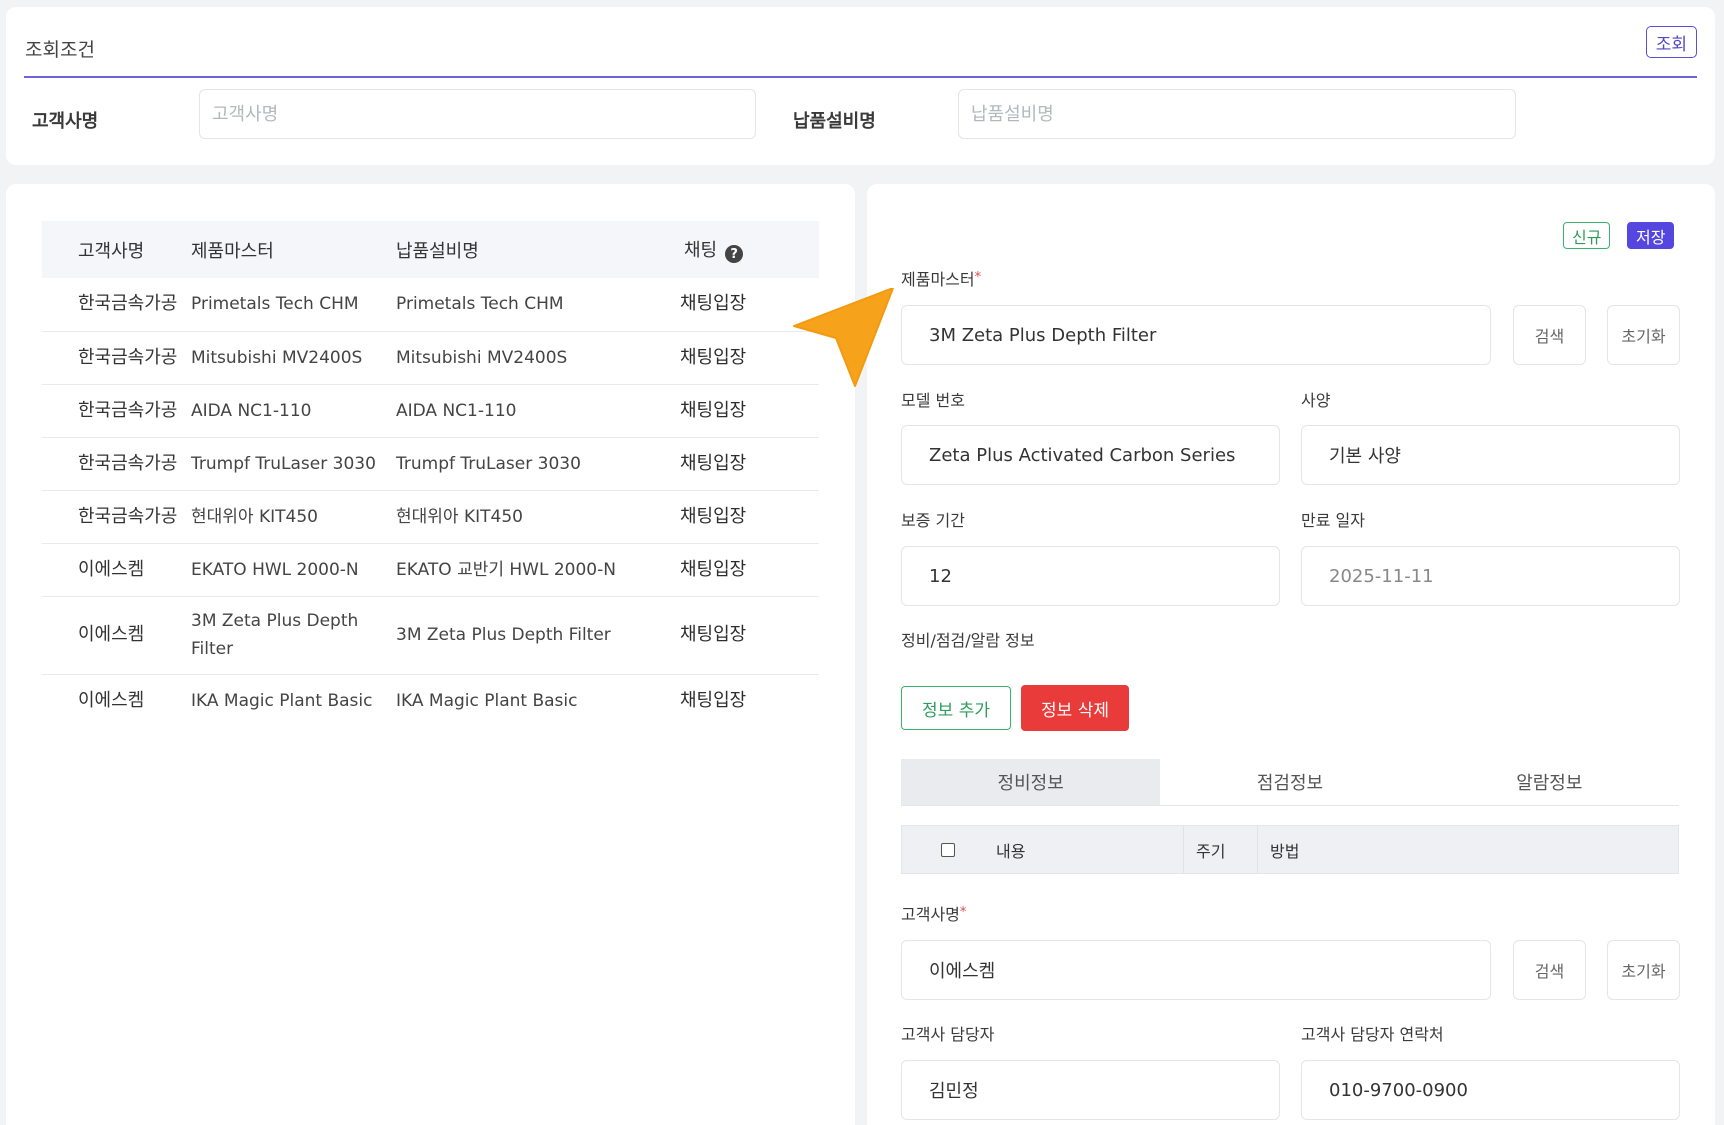 This screenshot has height=1125, width=1724. Describe the element at coordinates (530, 517) in the screenshot. I see `cell-equipment: 현대위아 KIT450` at that location.